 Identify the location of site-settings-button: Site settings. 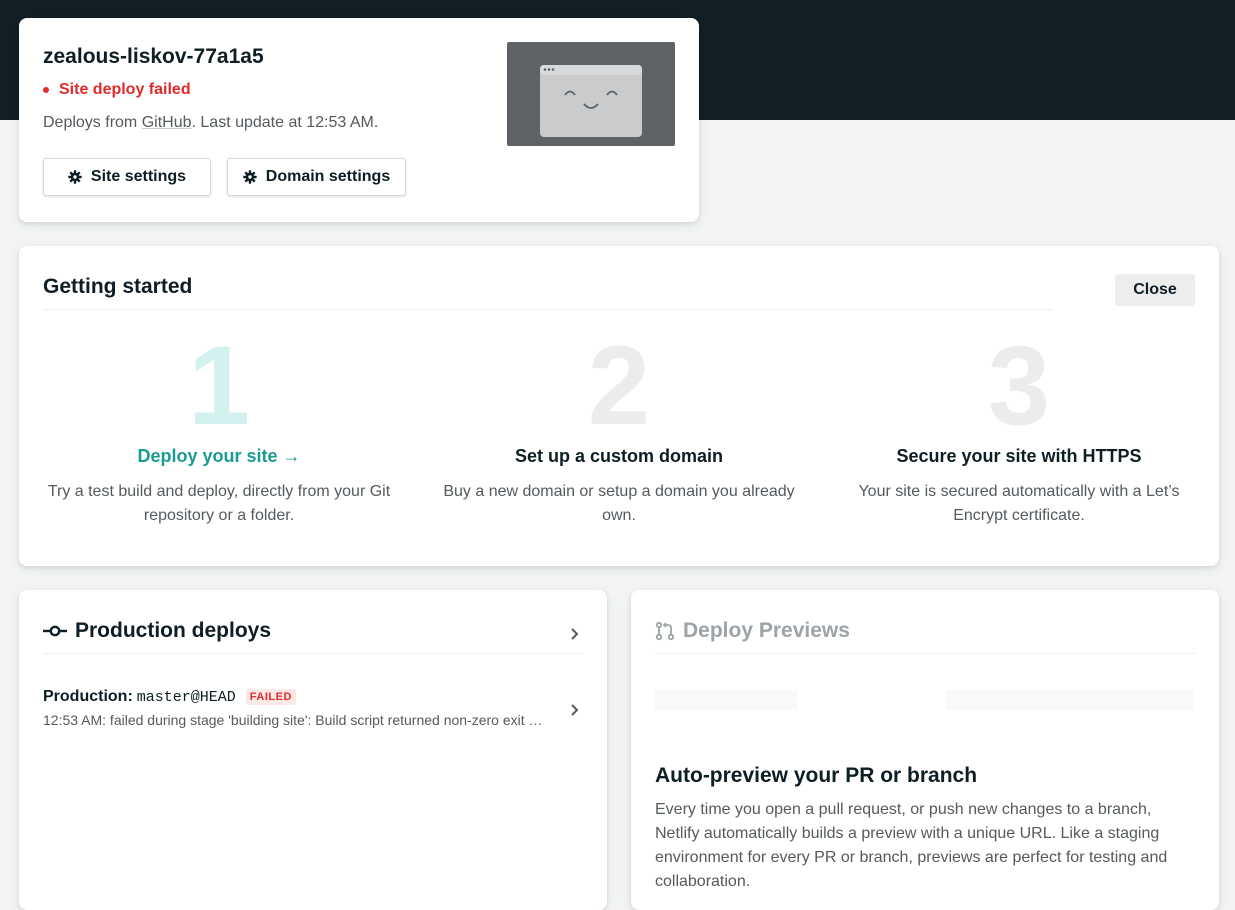
(127, 177).